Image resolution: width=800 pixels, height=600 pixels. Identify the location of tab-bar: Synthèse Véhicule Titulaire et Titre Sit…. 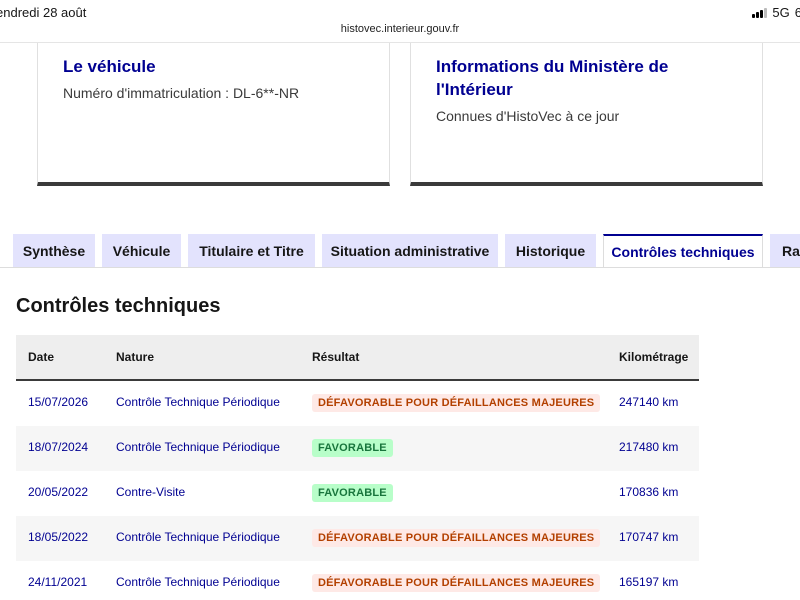
(400, 250).